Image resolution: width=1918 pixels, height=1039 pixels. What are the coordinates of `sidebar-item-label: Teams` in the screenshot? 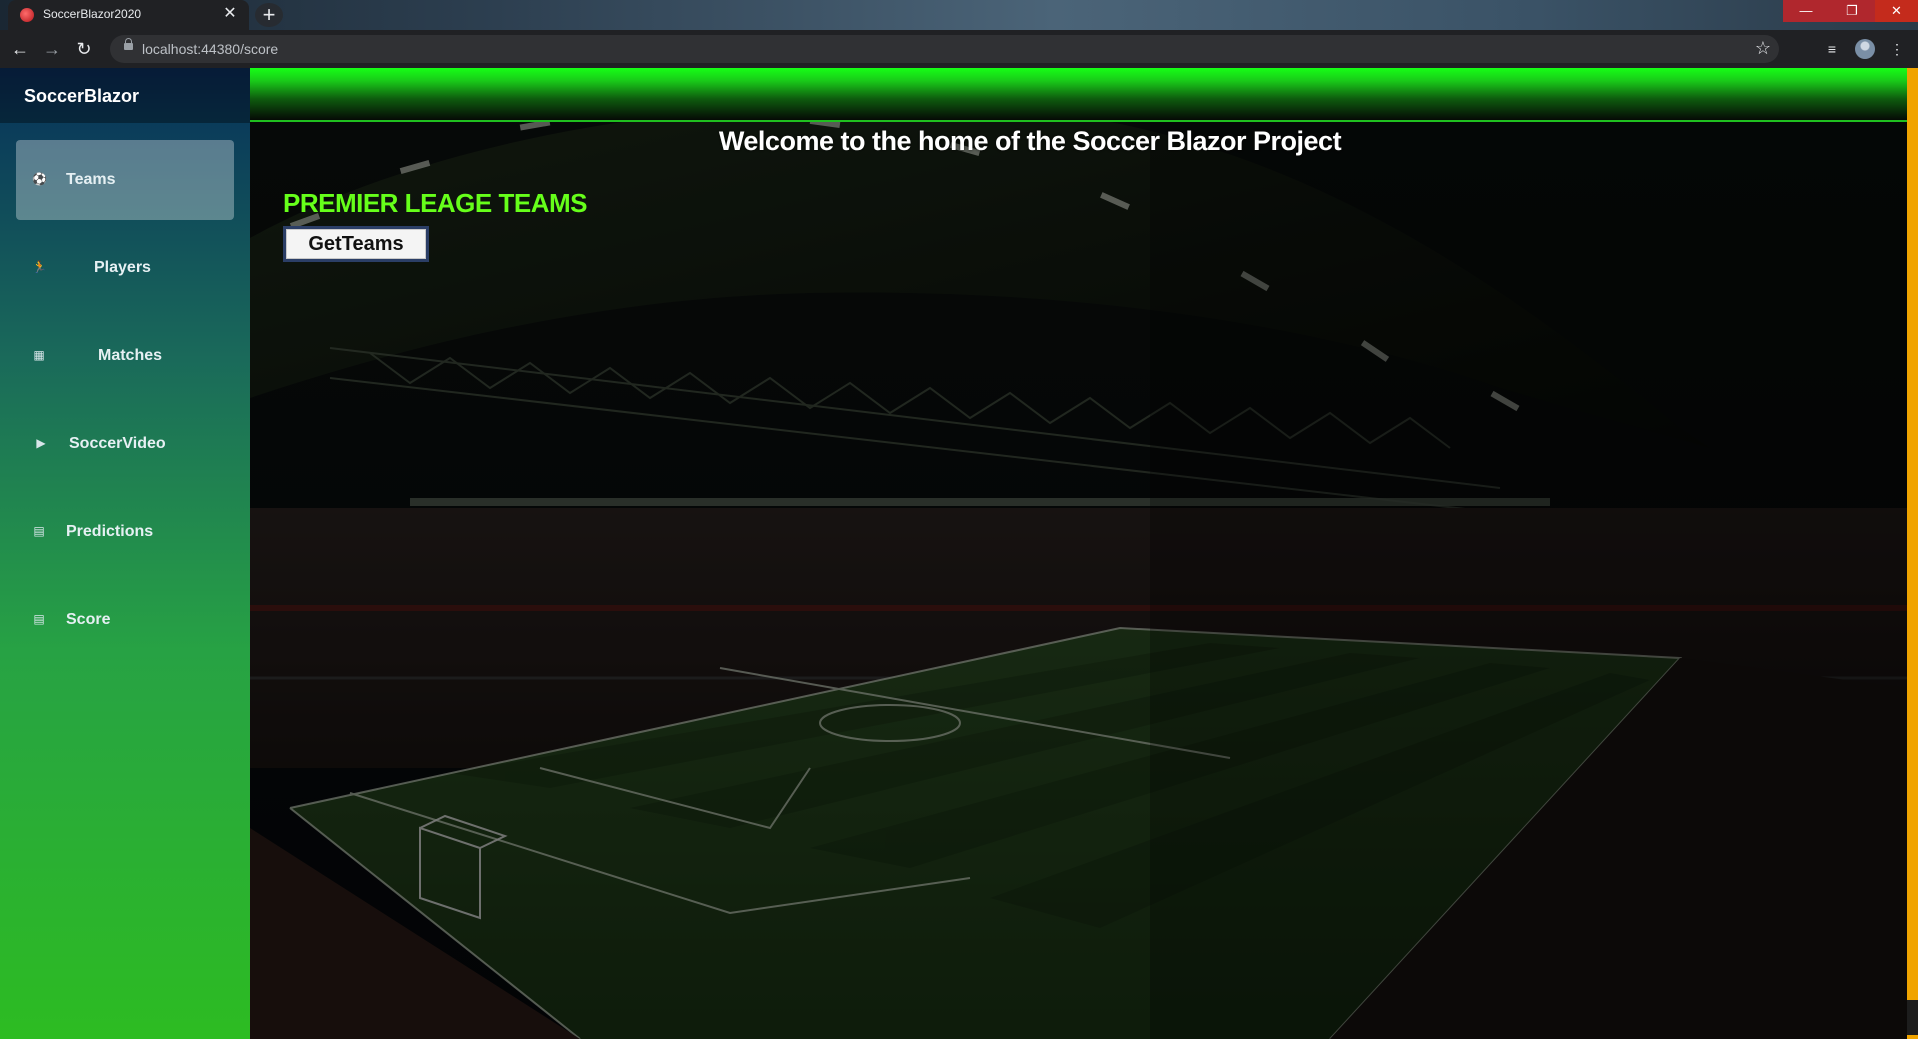 It's located at (91, 179).